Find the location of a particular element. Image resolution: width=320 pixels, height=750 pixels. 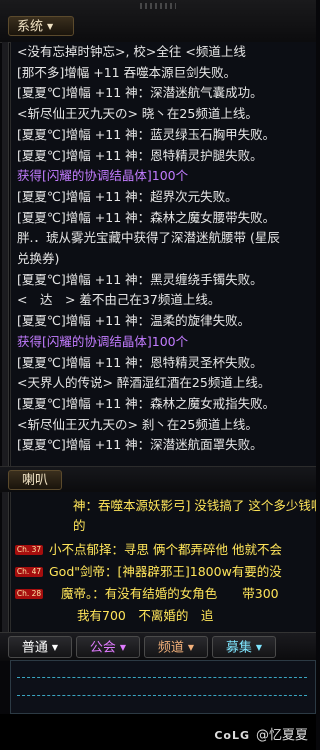

horn-message: 的 is located at coordinates (79, 526).